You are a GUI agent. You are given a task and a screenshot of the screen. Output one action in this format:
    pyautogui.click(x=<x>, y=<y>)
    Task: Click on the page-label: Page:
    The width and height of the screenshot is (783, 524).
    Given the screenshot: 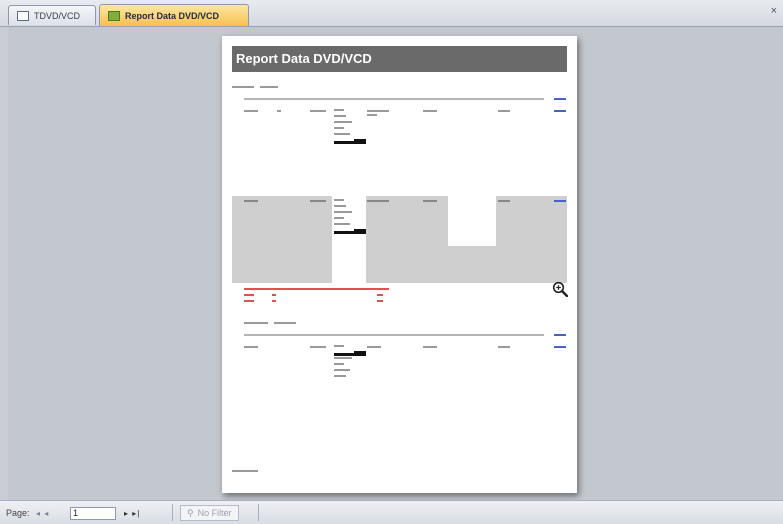 What is the action you would take?
    pyautogui.click(x=18, y=513)
    